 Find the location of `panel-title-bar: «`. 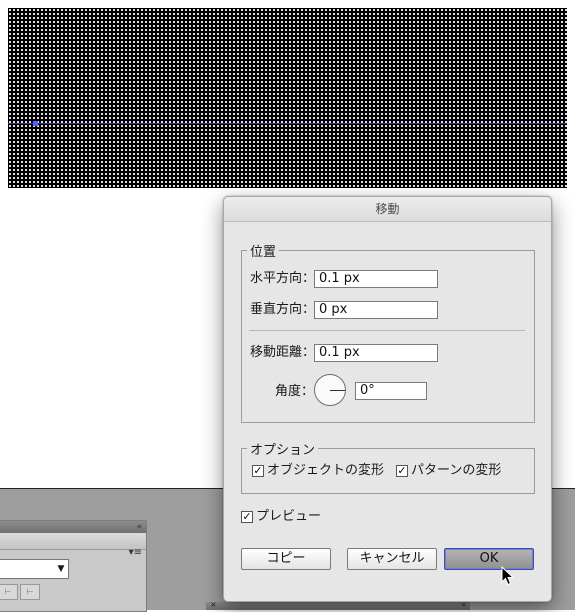

panel-title-bar: « is located at coordinates (73, 527).